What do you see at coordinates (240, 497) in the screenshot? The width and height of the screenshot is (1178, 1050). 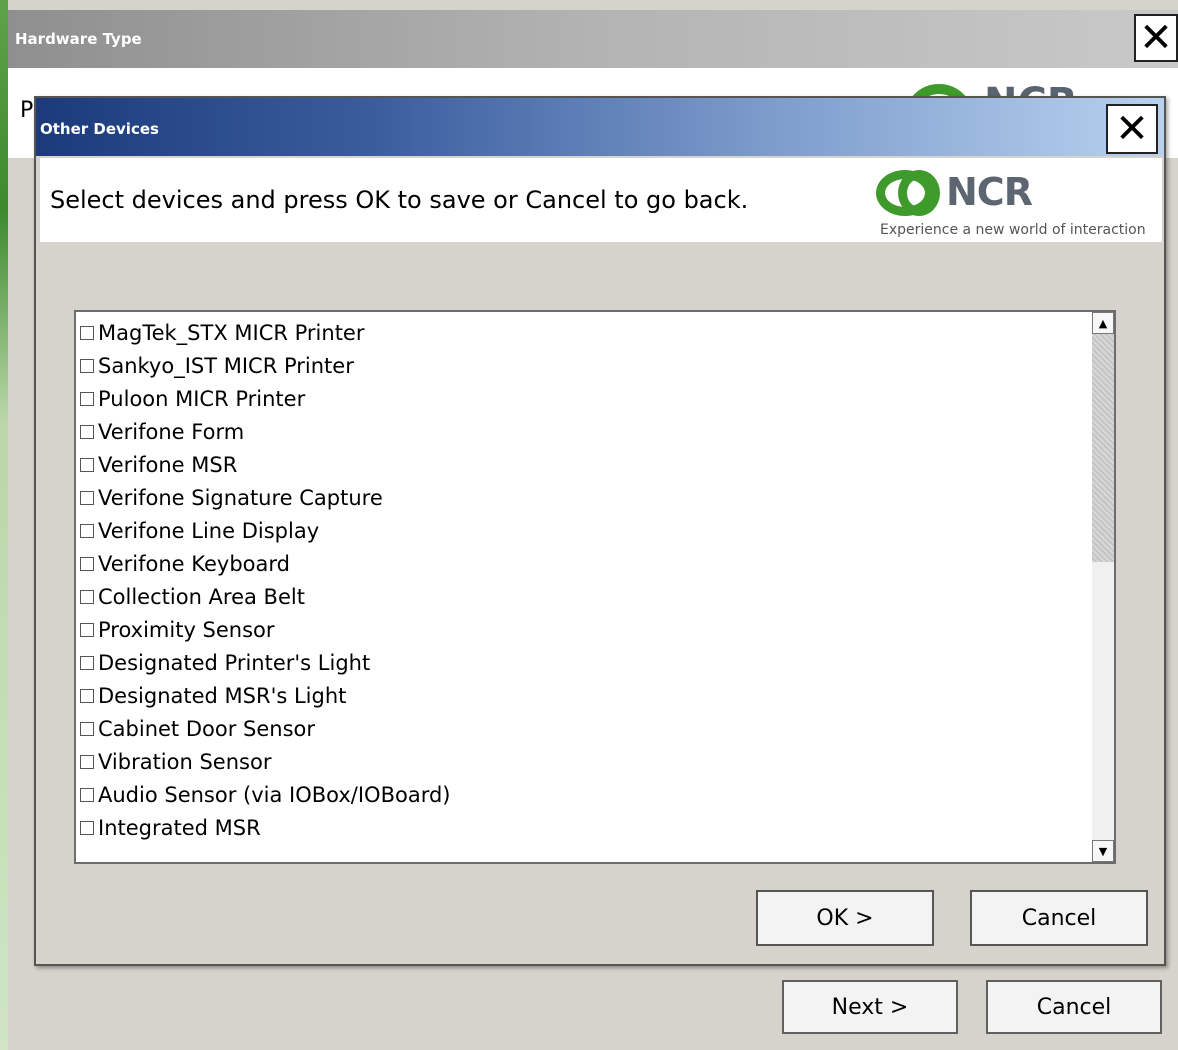 I see `device-label: Verifone Signature Capture` at bounding box center [240, 497].